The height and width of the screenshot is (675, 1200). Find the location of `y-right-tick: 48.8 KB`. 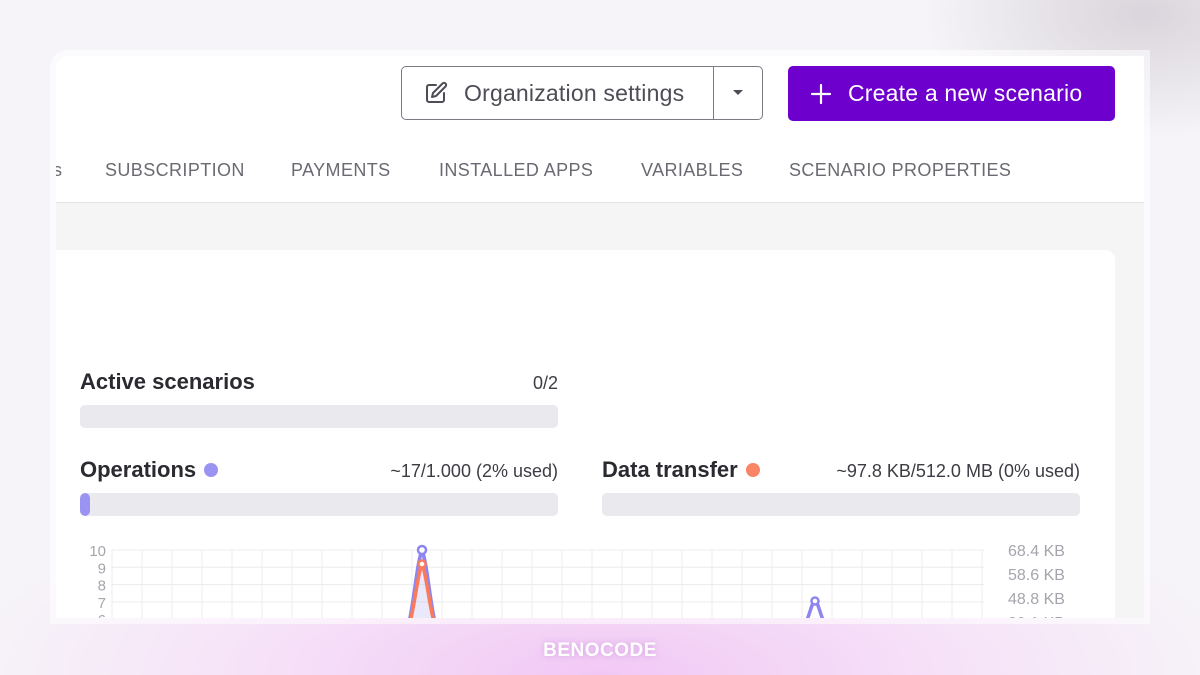

y-right-tick: 48.8 KB is located at coordinates (1036, 599).